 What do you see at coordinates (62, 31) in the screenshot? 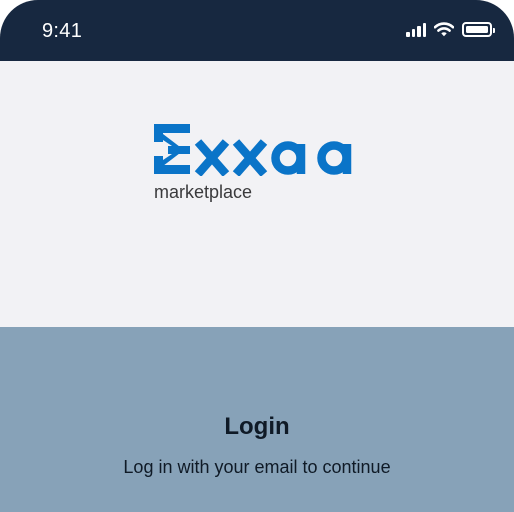
I see `status-time: 9:41` at bounding box center [62, 31].